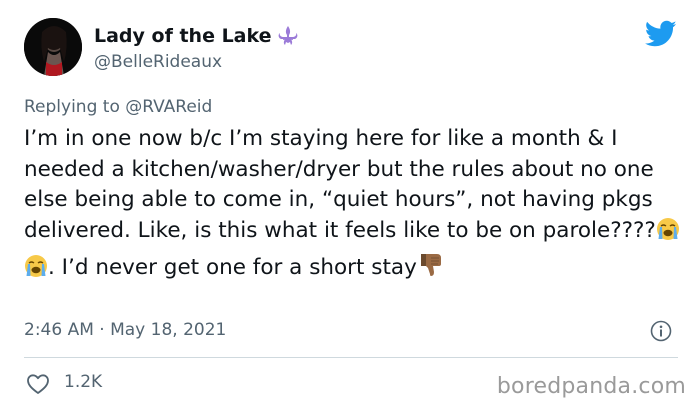 The height and width of the screenshot is (410, 700). What do you see at coordinates (351, 357) in the screenshot?
I see `divider` at bounding box center [351, 357].